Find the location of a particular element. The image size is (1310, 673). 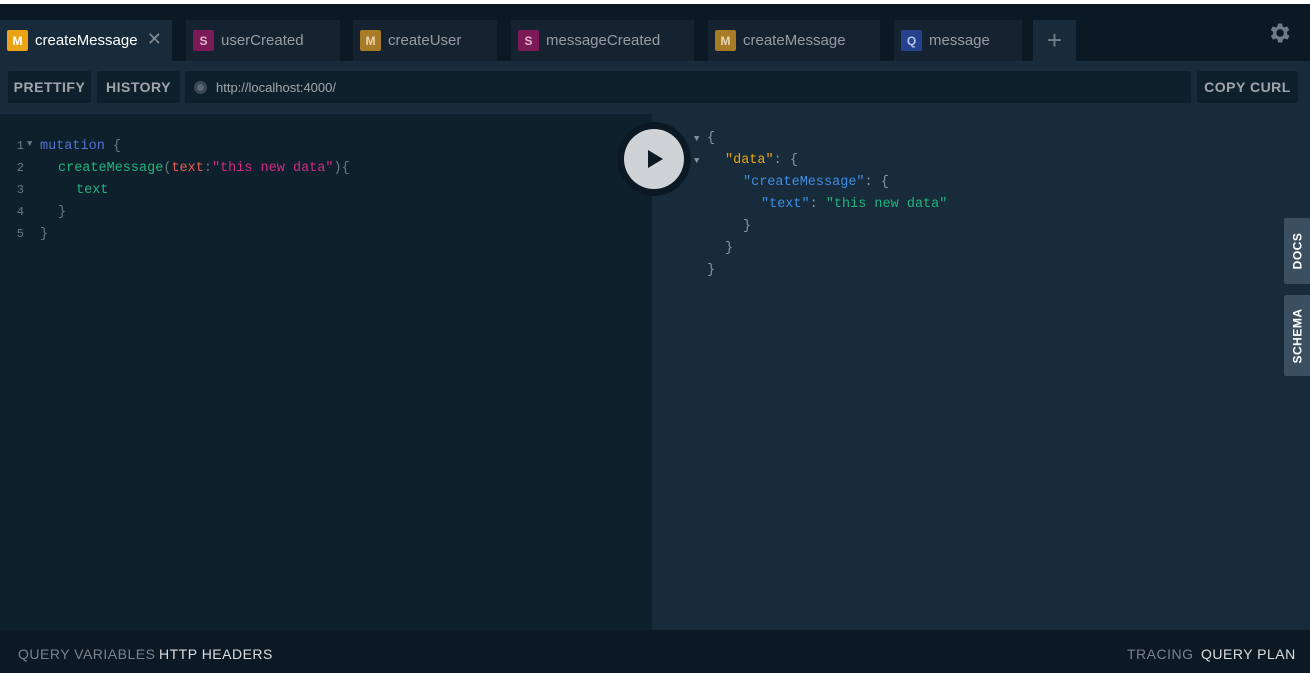

play-icon is located at coordinates (655, 159).